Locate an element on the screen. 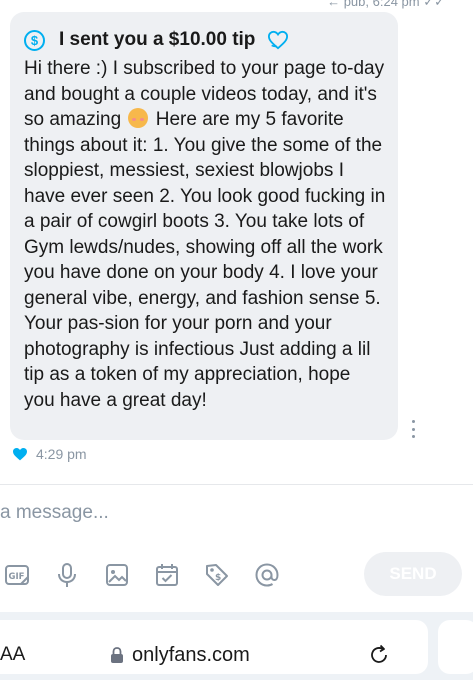 Image resolution: width=473 pixels, height=680 pixels. tip-label: I sent you a $10.00 tip is located at coordinates (157, 39).